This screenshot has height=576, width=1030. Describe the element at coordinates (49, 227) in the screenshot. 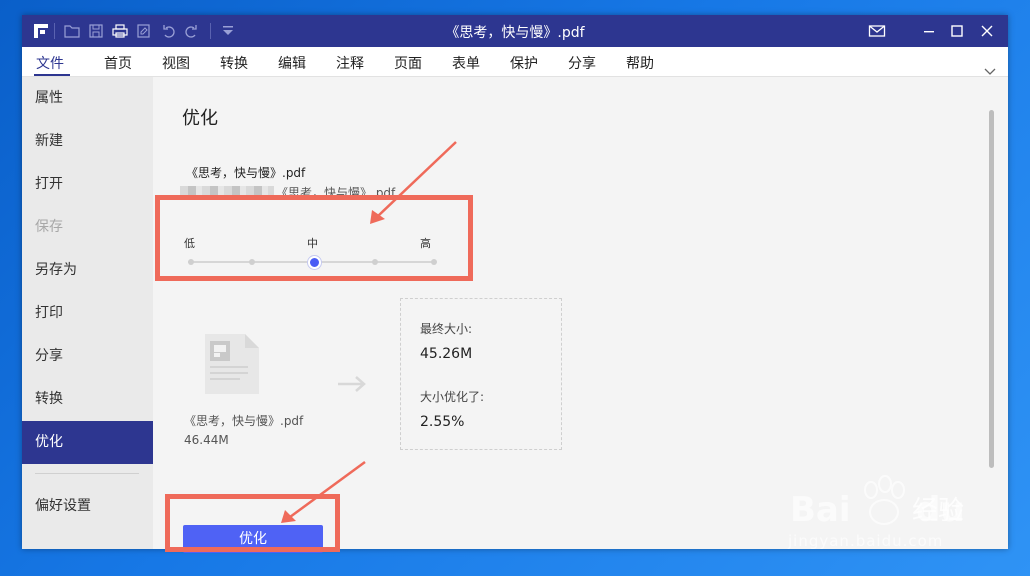

I see `sidebar-item-save: 保存` at that location.